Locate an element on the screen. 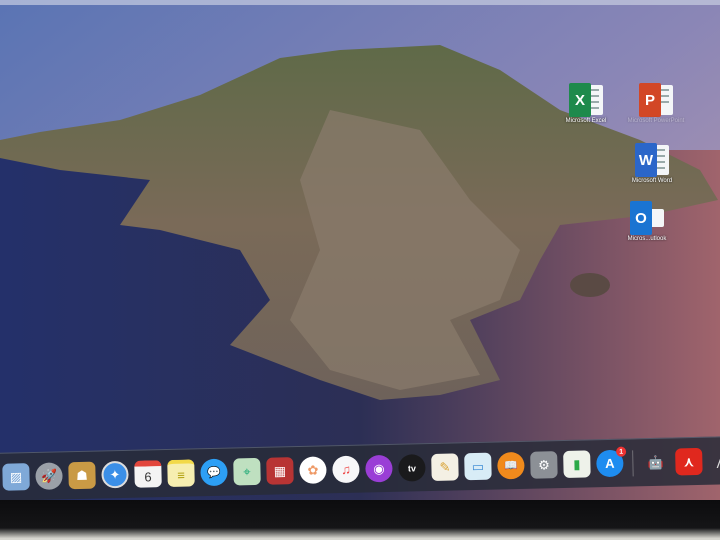  pen-icon: ✎ is located at coordinates (445, 467).